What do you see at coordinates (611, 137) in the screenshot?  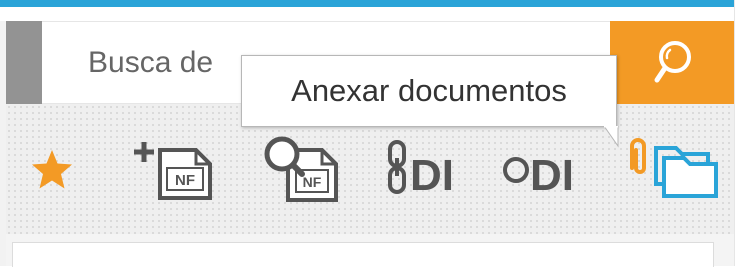 I see `tooltip-tail` at bounding box center [611, 137].